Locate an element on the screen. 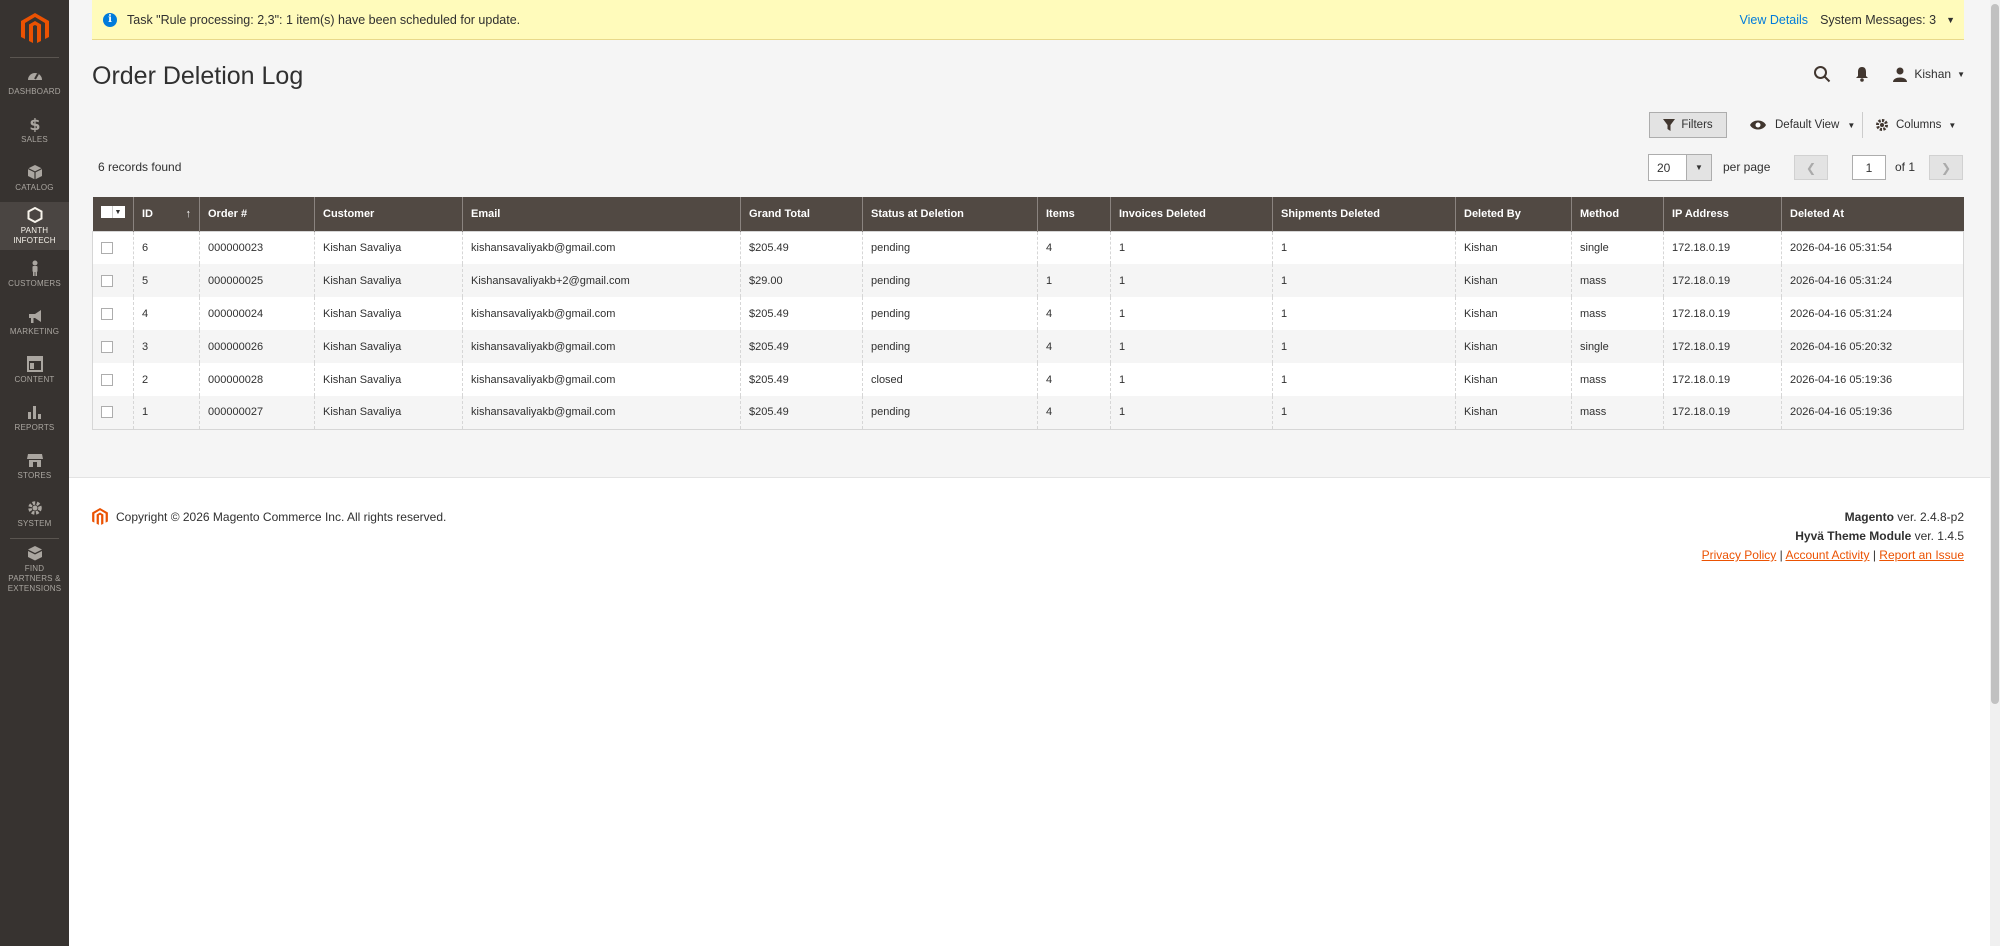 The height and width of the screenshot is (946, 2000). sidebar-item-customers: Customers is located at coordinates (34, 274).